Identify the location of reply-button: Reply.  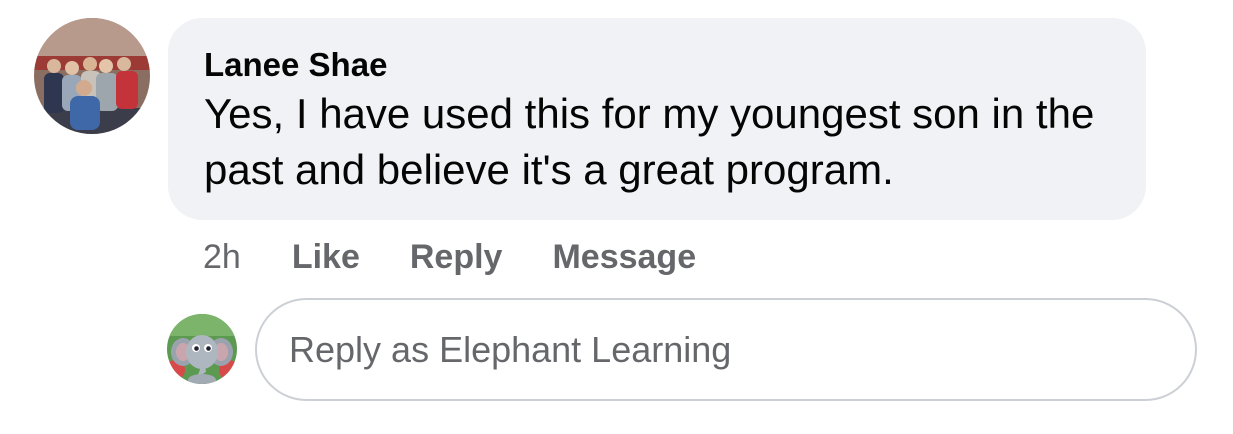
(456, 257).